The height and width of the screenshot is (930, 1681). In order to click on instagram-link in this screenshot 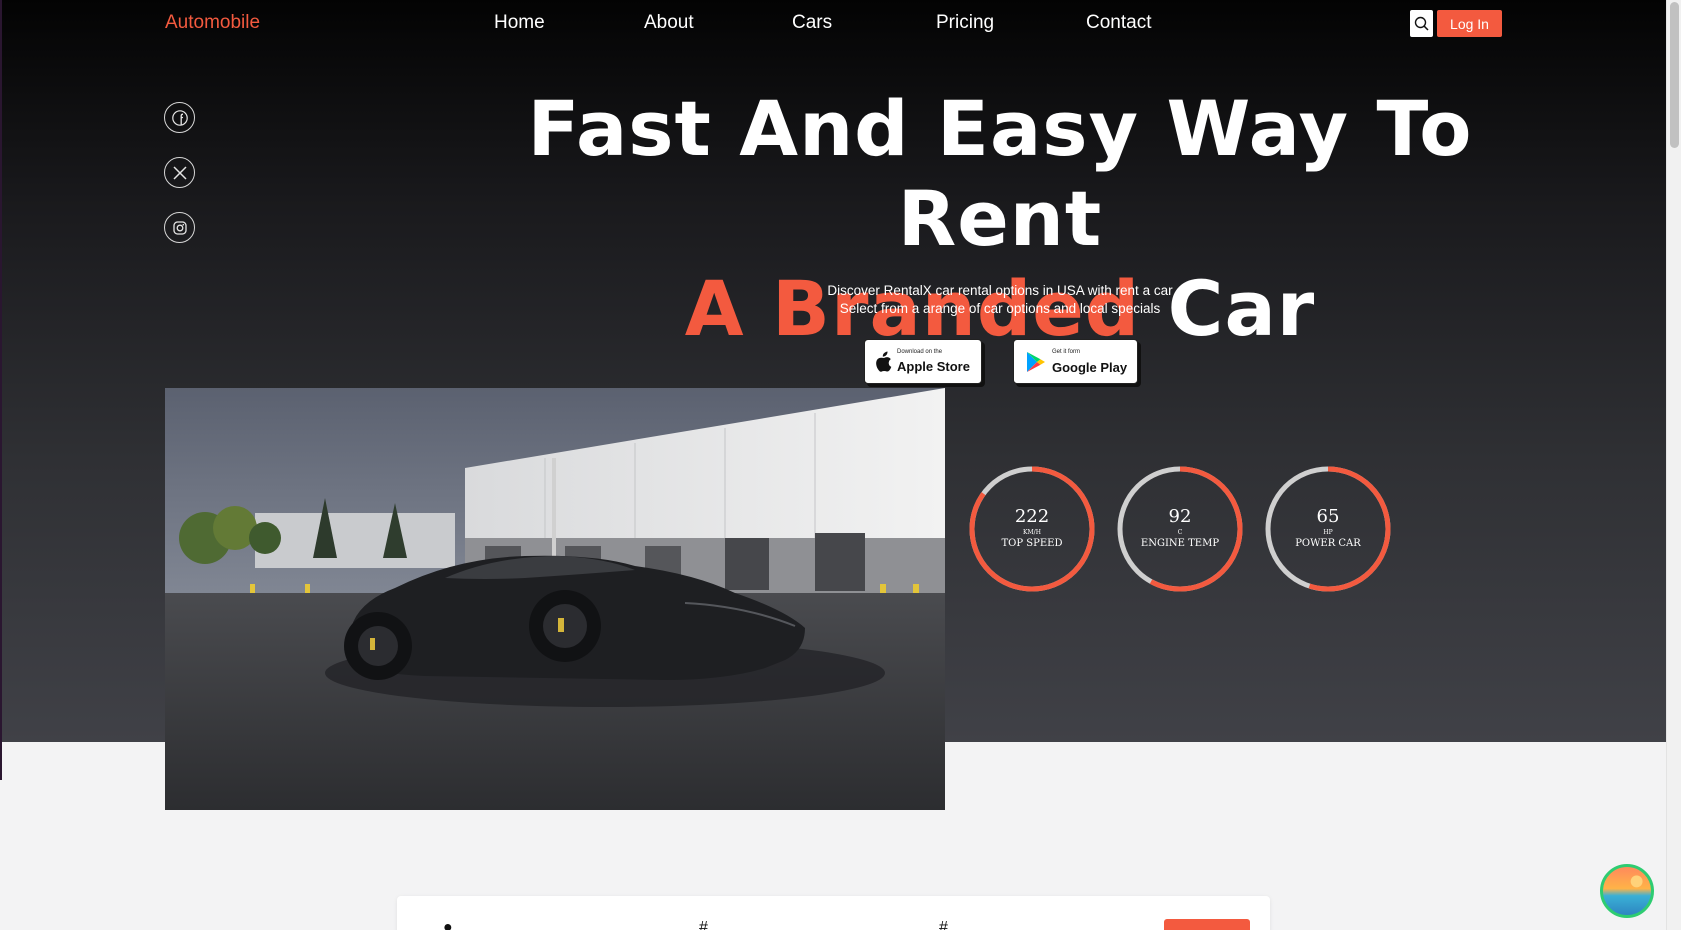, I will do `click(179, 227)`.